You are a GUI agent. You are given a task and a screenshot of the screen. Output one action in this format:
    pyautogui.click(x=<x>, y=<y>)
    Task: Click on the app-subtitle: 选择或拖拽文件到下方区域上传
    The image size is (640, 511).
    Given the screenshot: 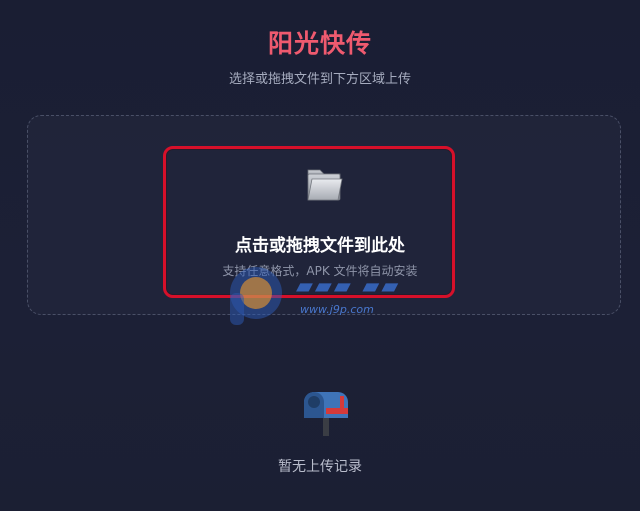 What is the action you would take?
    pyautogui.click(x=319, y=79)
    